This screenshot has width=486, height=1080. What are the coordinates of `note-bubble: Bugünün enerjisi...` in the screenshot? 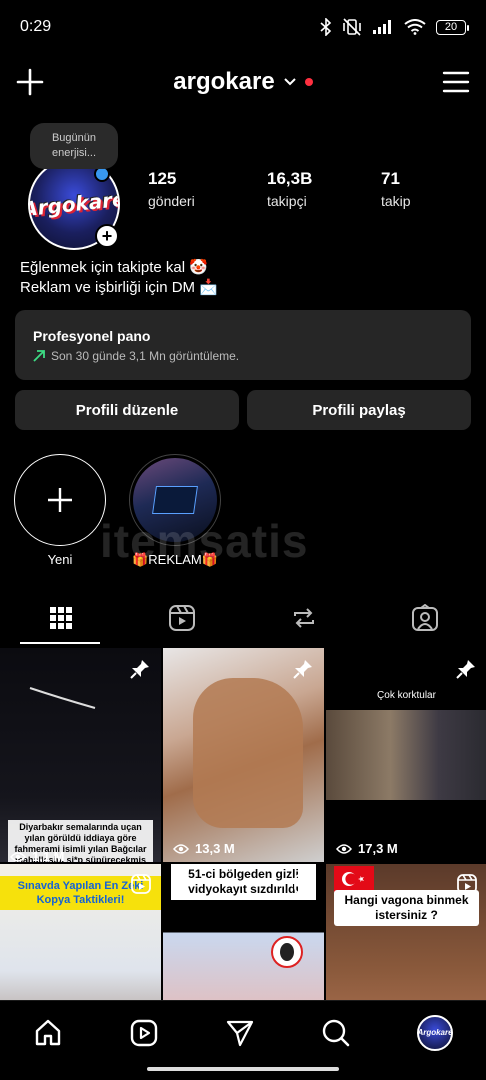 It's located at (74, 146).